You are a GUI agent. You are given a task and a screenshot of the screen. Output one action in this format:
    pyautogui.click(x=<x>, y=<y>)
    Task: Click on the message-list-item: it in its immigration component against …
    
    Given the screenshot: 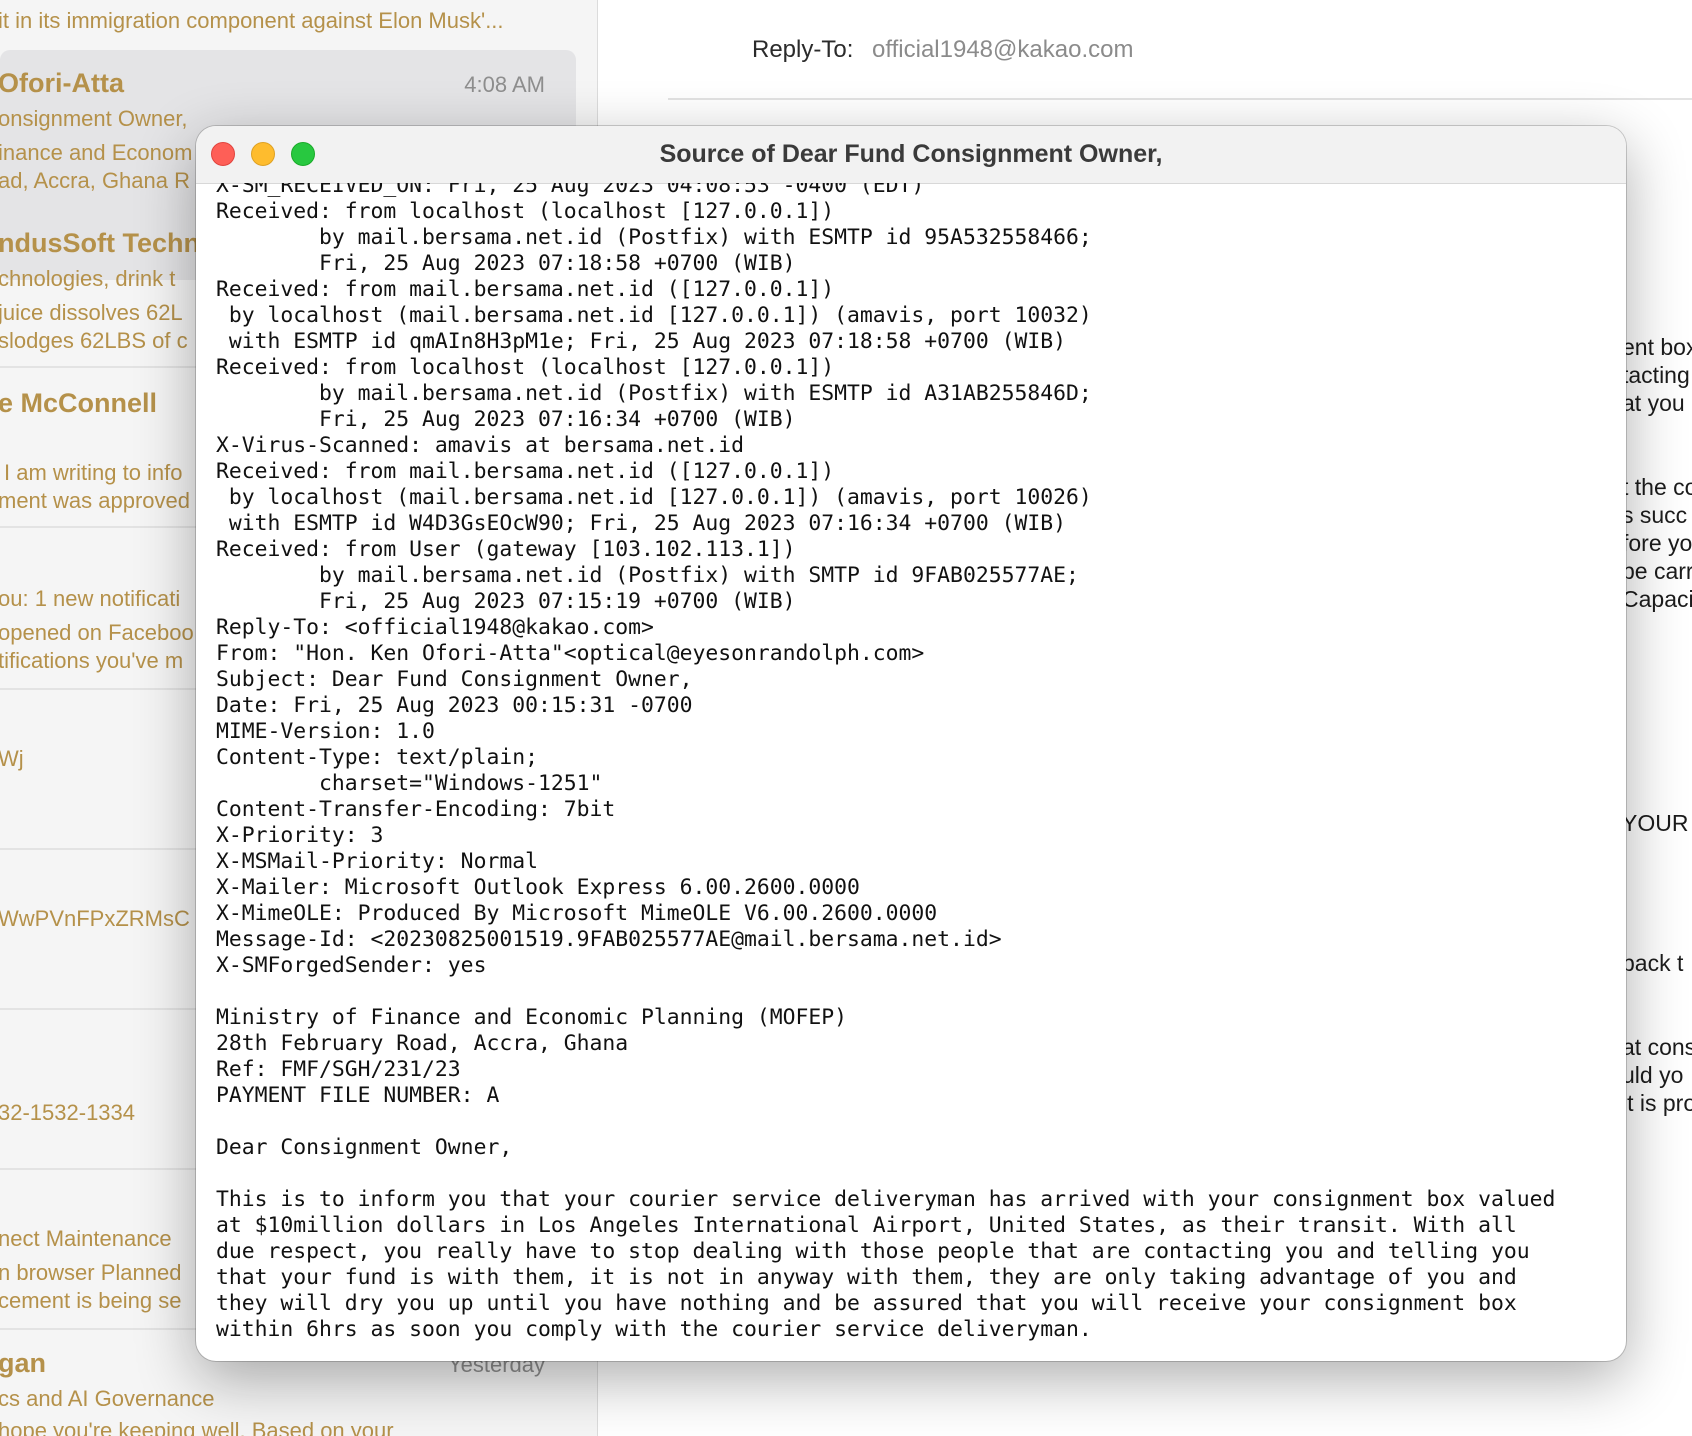 What is the action you would take?
    pyautogui.click(x=287, y=25)
    